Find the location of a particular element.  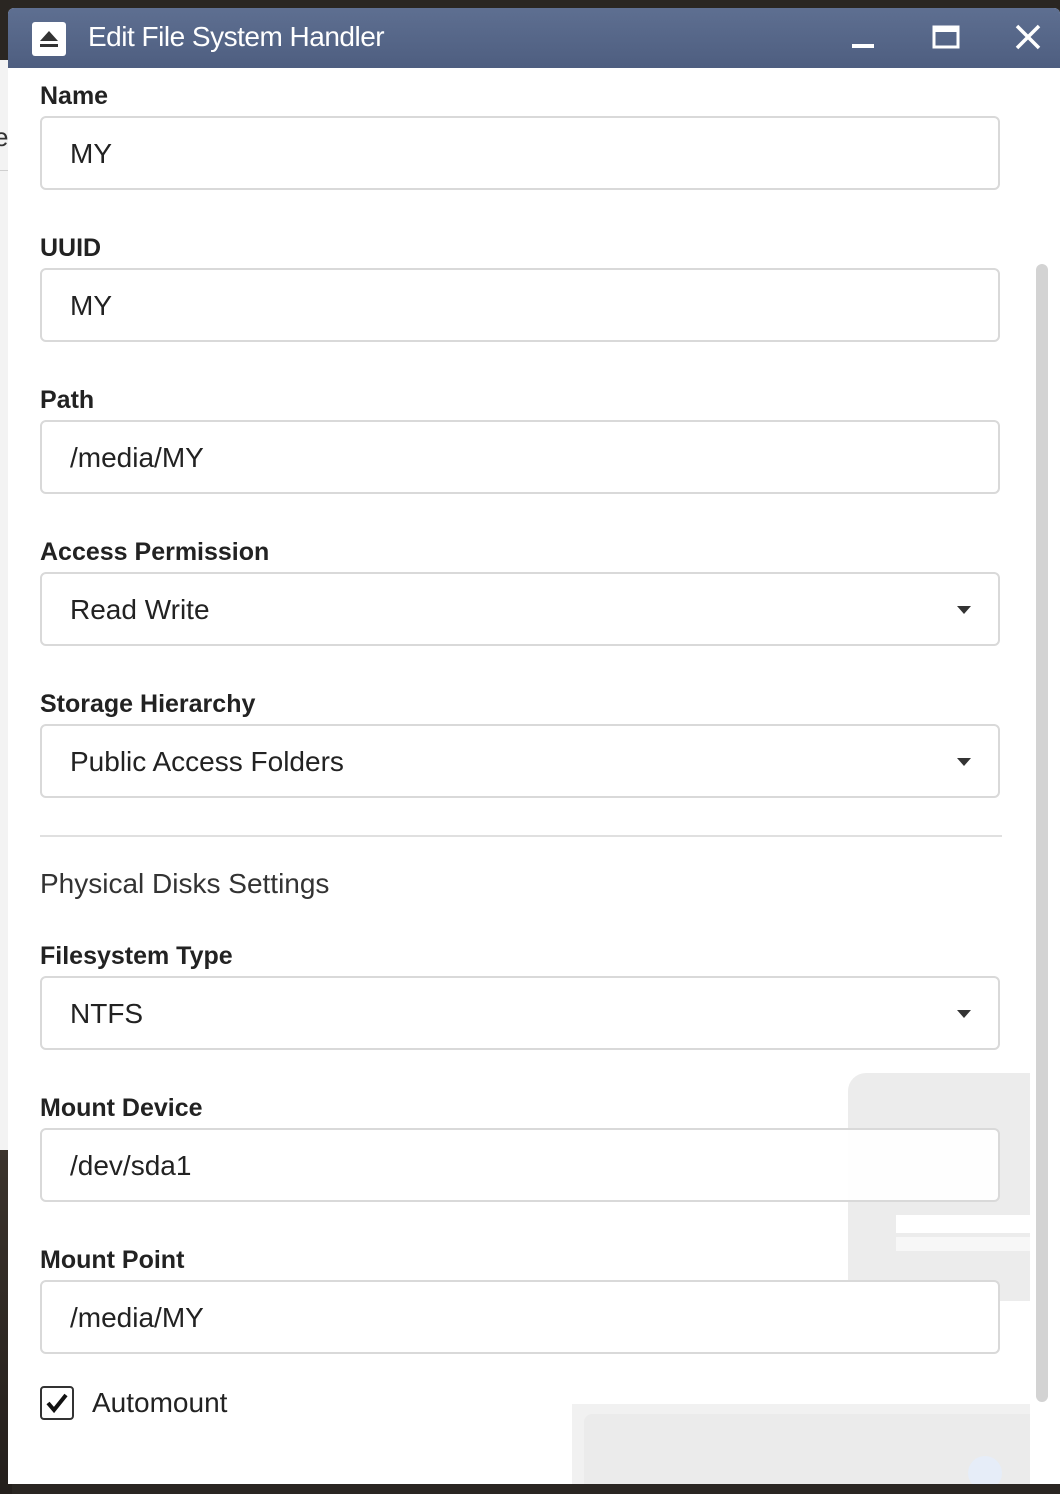

background-illustration-base is located at coordinates (801, 1444).